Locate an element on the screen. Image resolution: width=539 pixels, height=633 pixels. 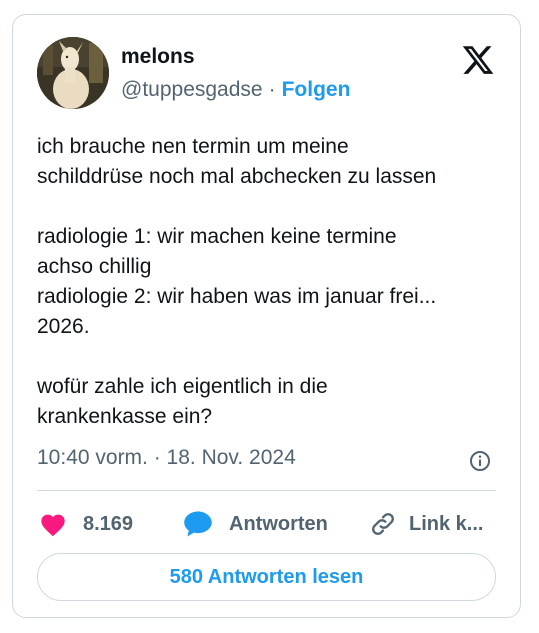
display-name: melons is located at coordinates (158, 57).